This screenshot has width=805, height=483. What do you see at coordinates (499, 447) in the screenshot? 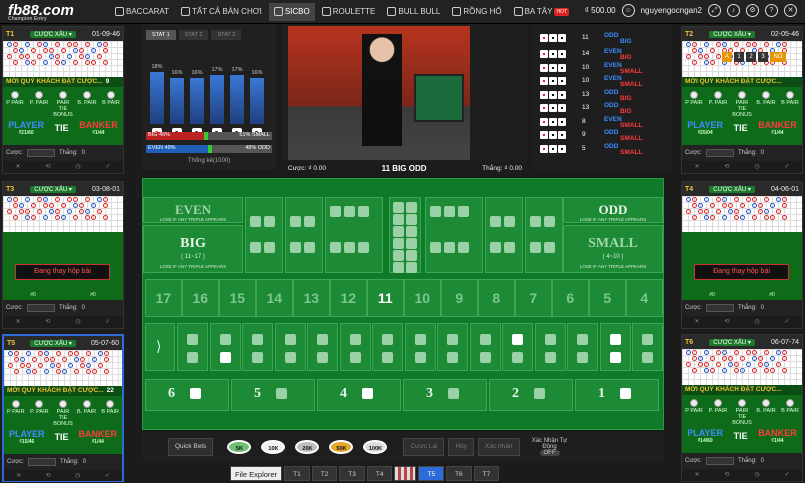
I see `confirm-bet-button: Xác nhận` at bounding box center [499, 447].